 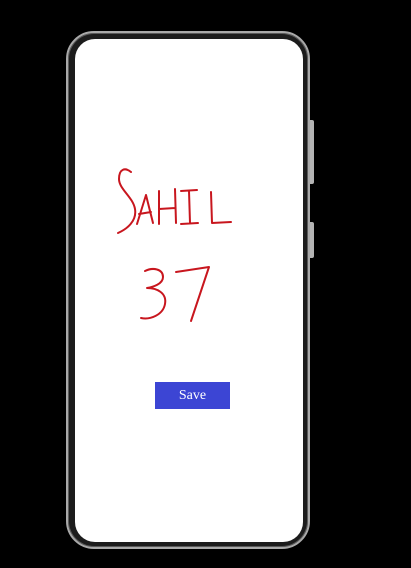 I want to click on power-button, so click(x=312, y=240).